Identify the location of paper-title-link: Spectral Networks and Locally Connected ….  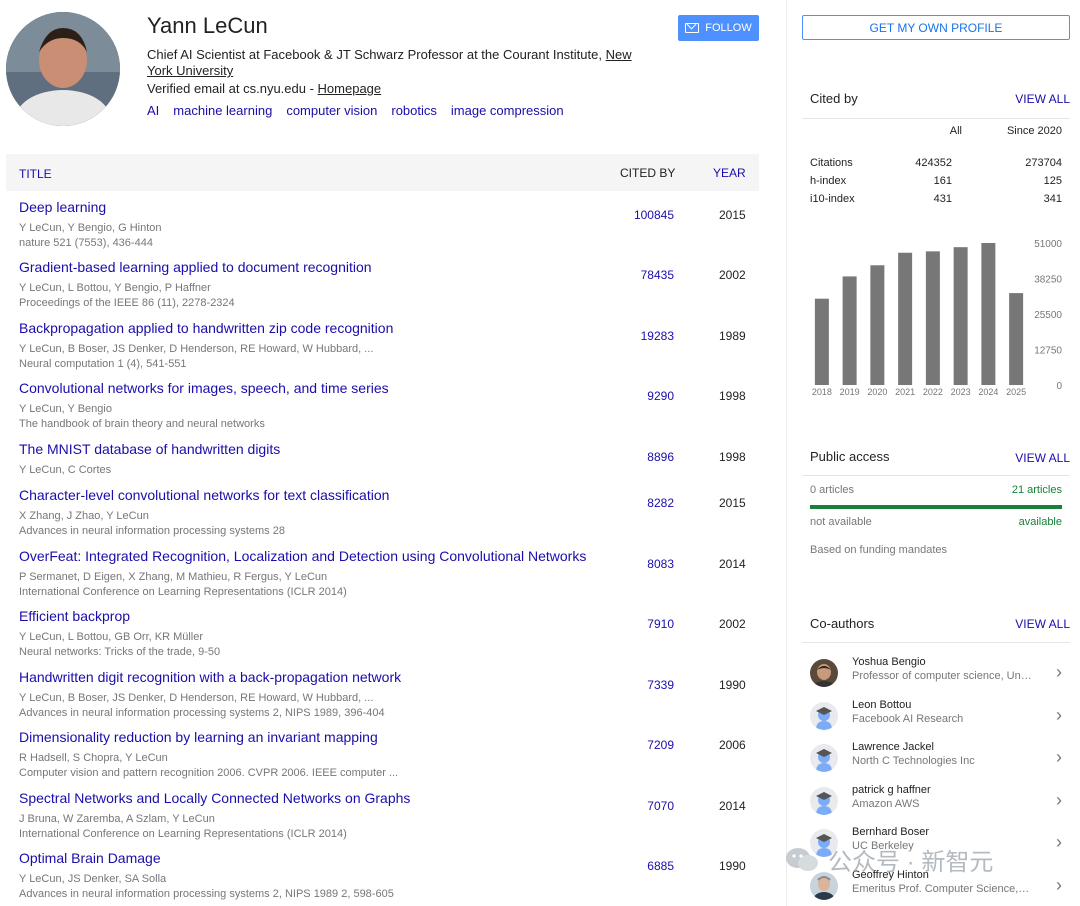
(214, 798).